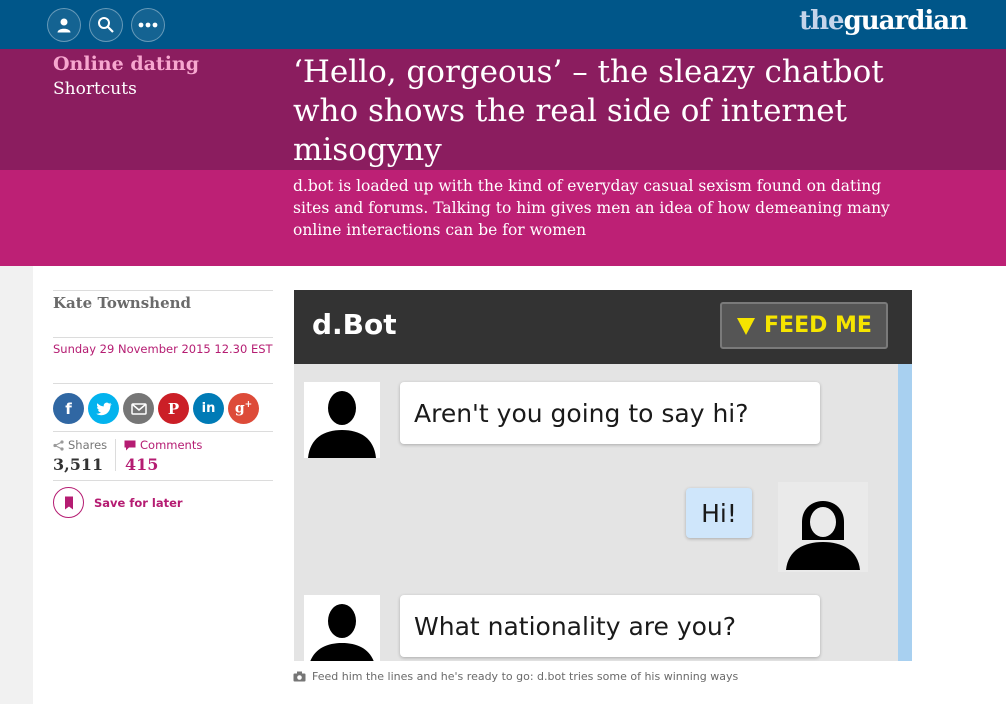 The height and width of the screenshot is (704, 1006). I want to click on facebook-icon: f, so click(68, 408).